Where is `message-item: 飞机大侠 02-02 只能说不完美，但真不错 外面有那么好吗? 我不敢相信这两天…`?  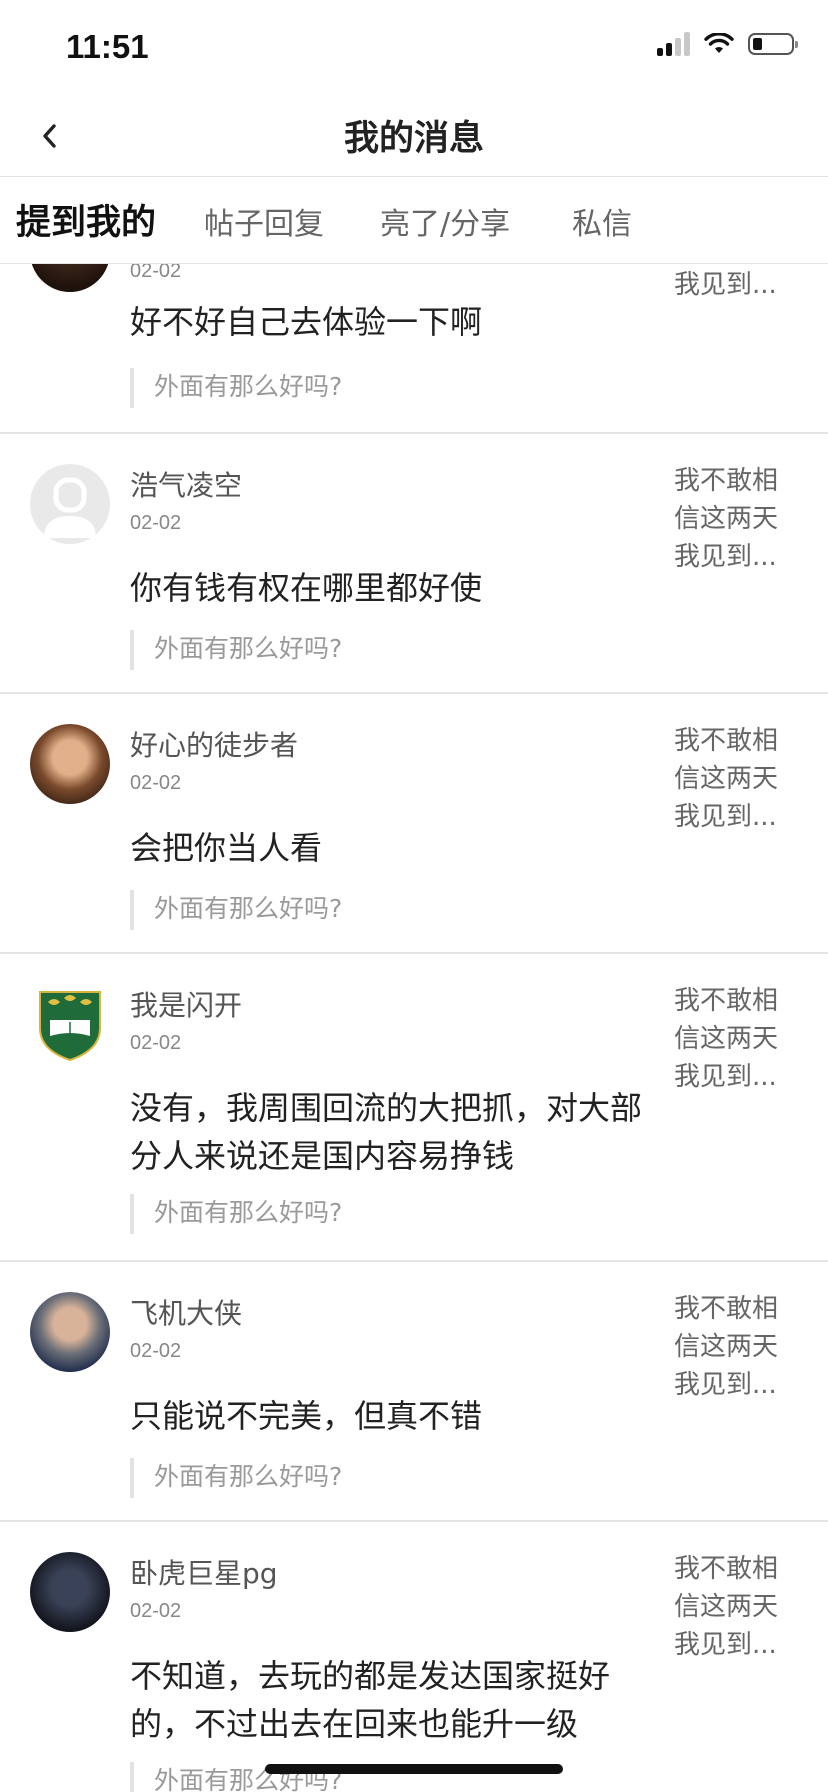
message-item: 飞机大侠 02-02 只能说不完美，但真不错 外面有那么好吗? 我不敢相信这两天… is located at coordinates (414, 1392).